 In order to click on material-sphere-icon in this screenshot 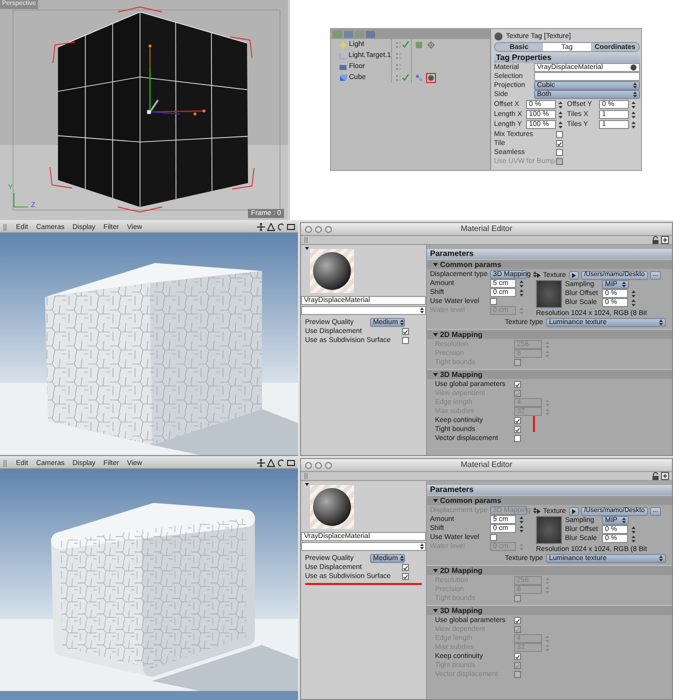, I will do `click(498, 36)`.